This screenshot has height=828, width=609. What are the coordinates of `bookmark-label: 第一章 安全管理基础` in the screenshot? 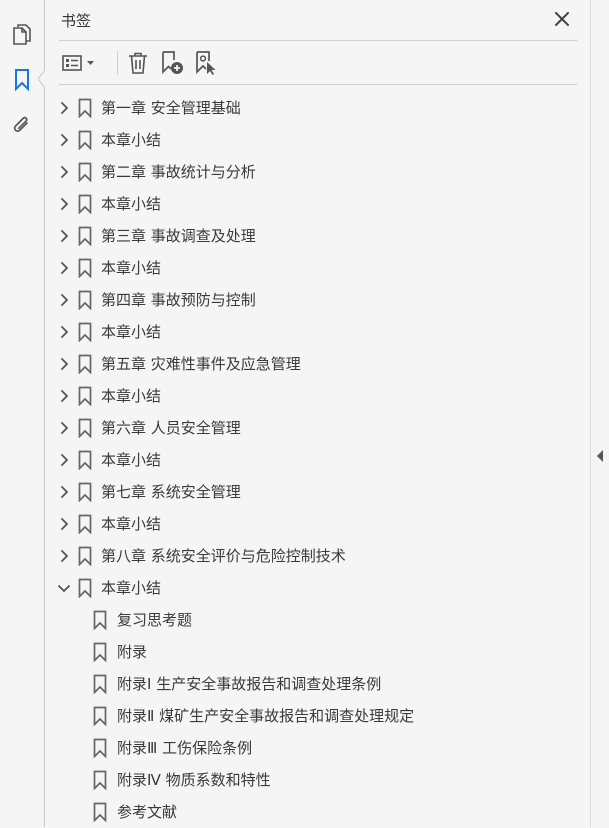 It's located at (171, 108).